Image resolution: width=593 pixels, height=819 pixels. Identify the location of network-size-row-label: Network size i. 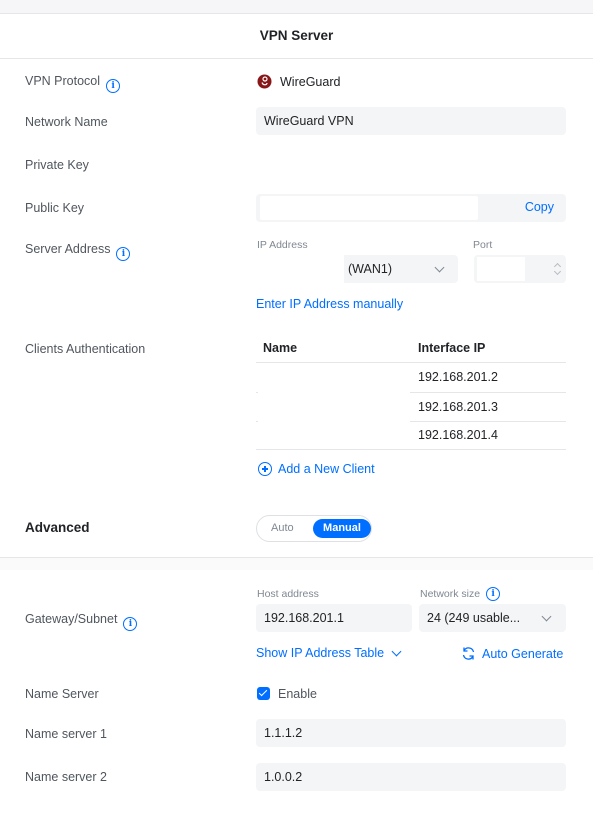
(460, 594).